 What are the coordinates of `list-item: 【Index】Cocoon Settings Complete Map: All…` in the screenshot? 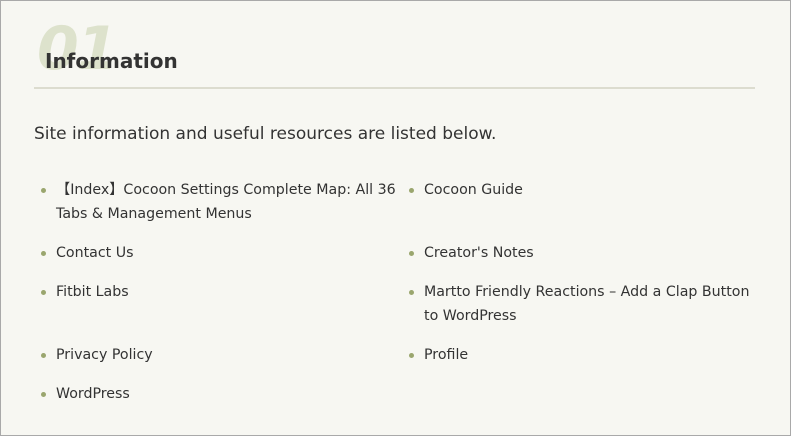 It's located at (218, 202).